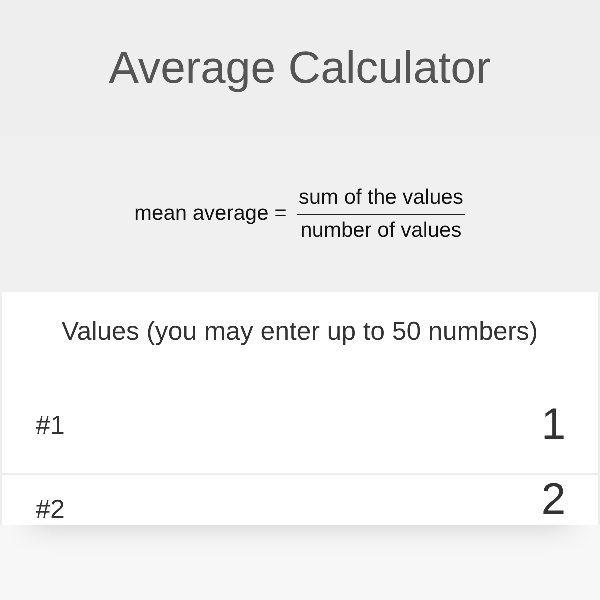  Describe the element at coordinates (300, 331) in the screenshot. I see `values-label: Values (you may enter up to 50 numbers)` at that location.